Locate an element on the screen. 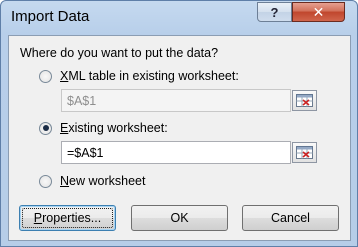 Image resolution: width=358 pixels, height=247 pixels. xml-range-select-button is located at coordinates (304, 100).